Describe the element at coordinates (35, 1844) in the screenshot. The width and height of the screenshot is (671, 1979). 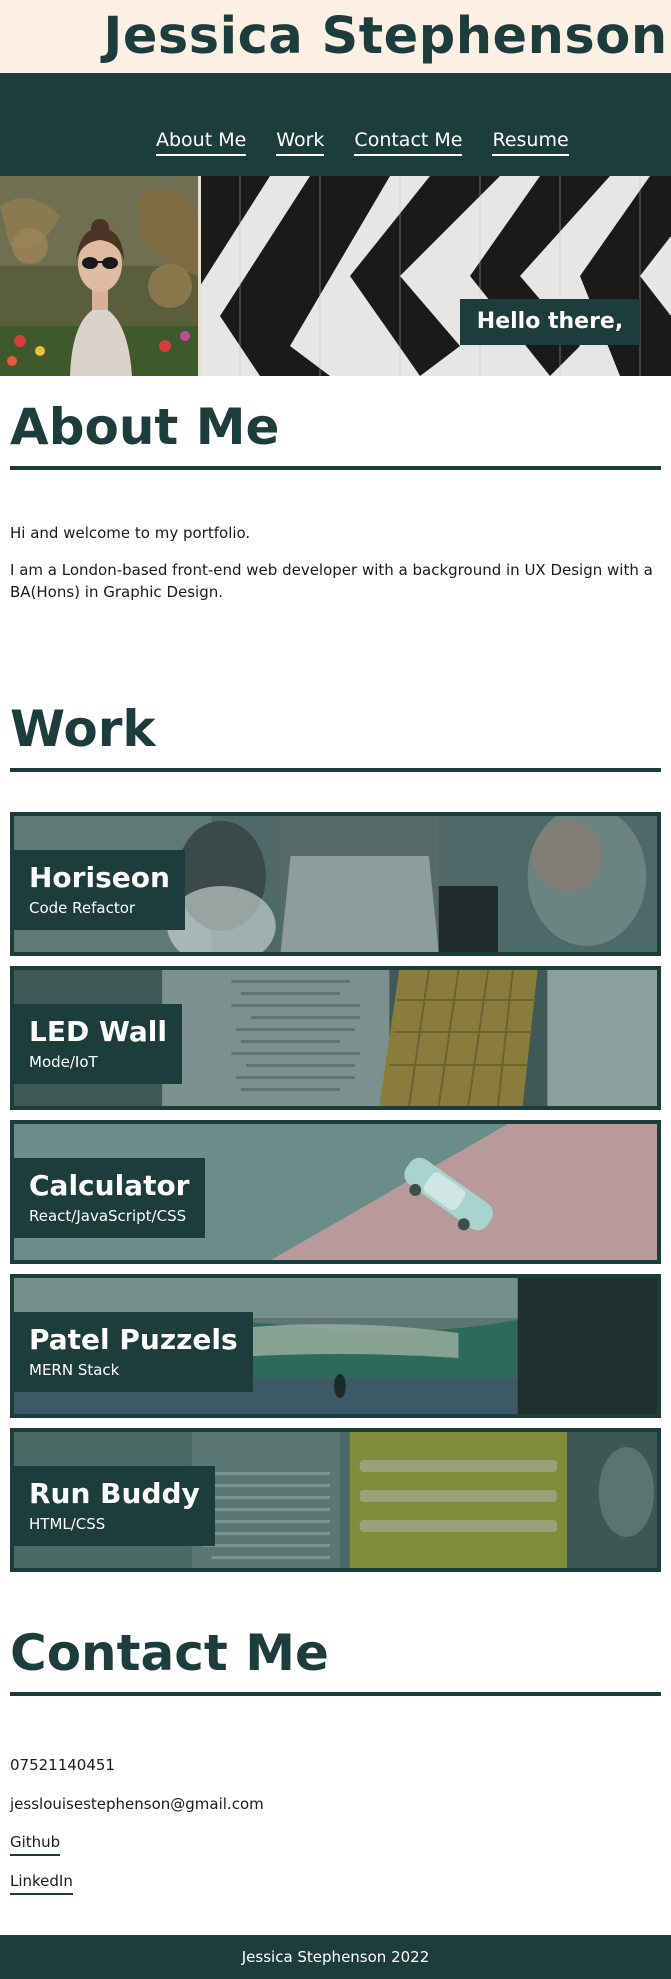
I see `github-link: Github` at that location.